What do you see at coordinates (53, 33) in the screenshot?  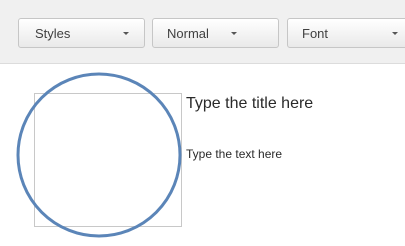 I see `styles-dropdown-label: Styles` at bounding box center [53, 33].